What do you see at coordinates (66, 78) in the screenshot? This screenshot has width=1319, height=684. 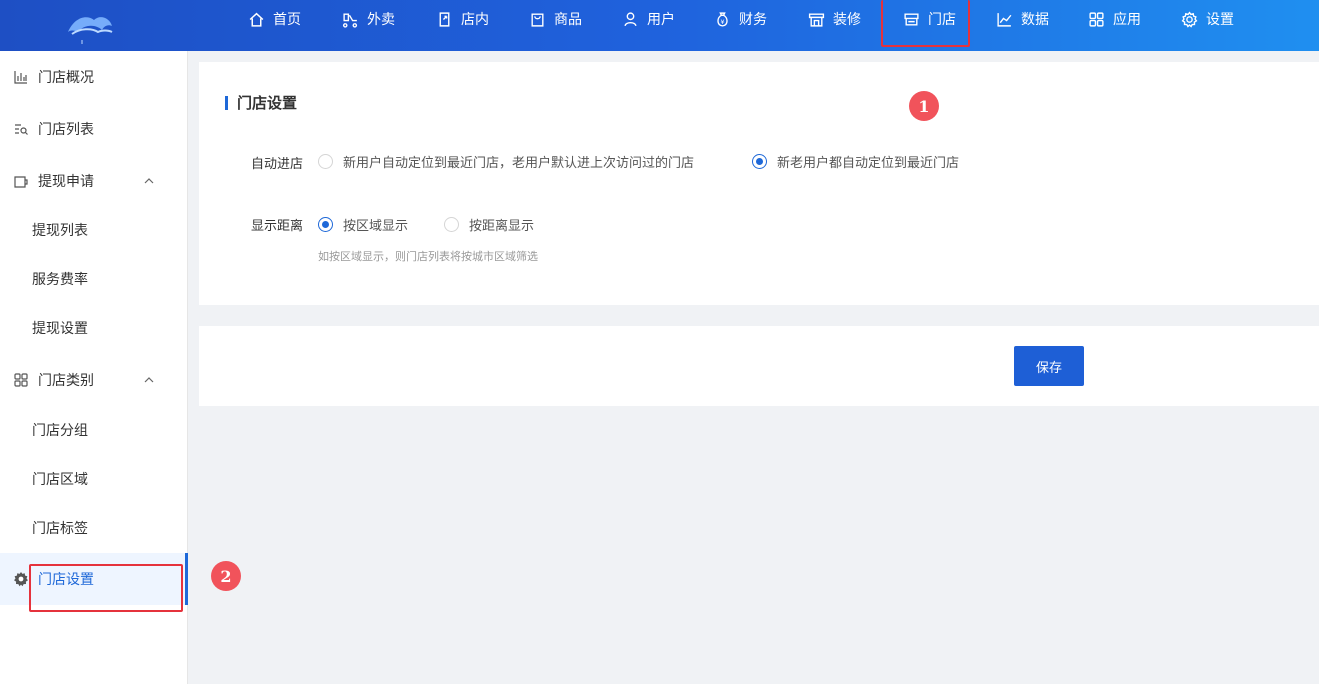 I see `sidebar-item-label: 门店概况` at bounding box center [66, 78].